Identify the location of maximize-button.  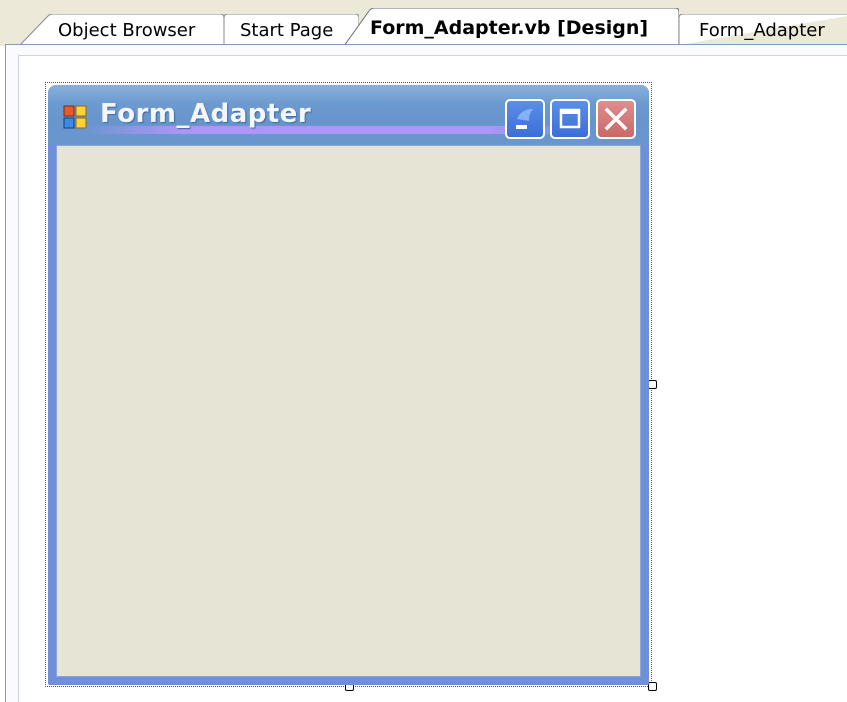
(570, 119).